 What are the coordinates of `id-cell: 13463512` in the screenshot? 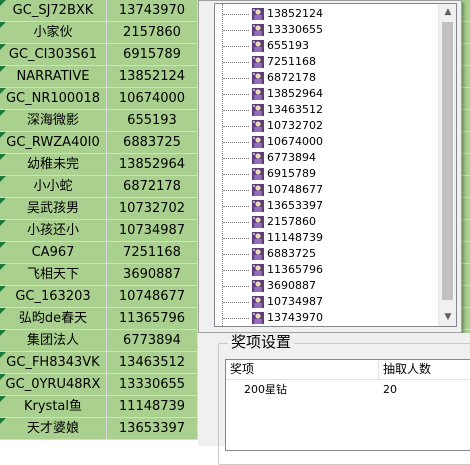 It's located at (152, 363).